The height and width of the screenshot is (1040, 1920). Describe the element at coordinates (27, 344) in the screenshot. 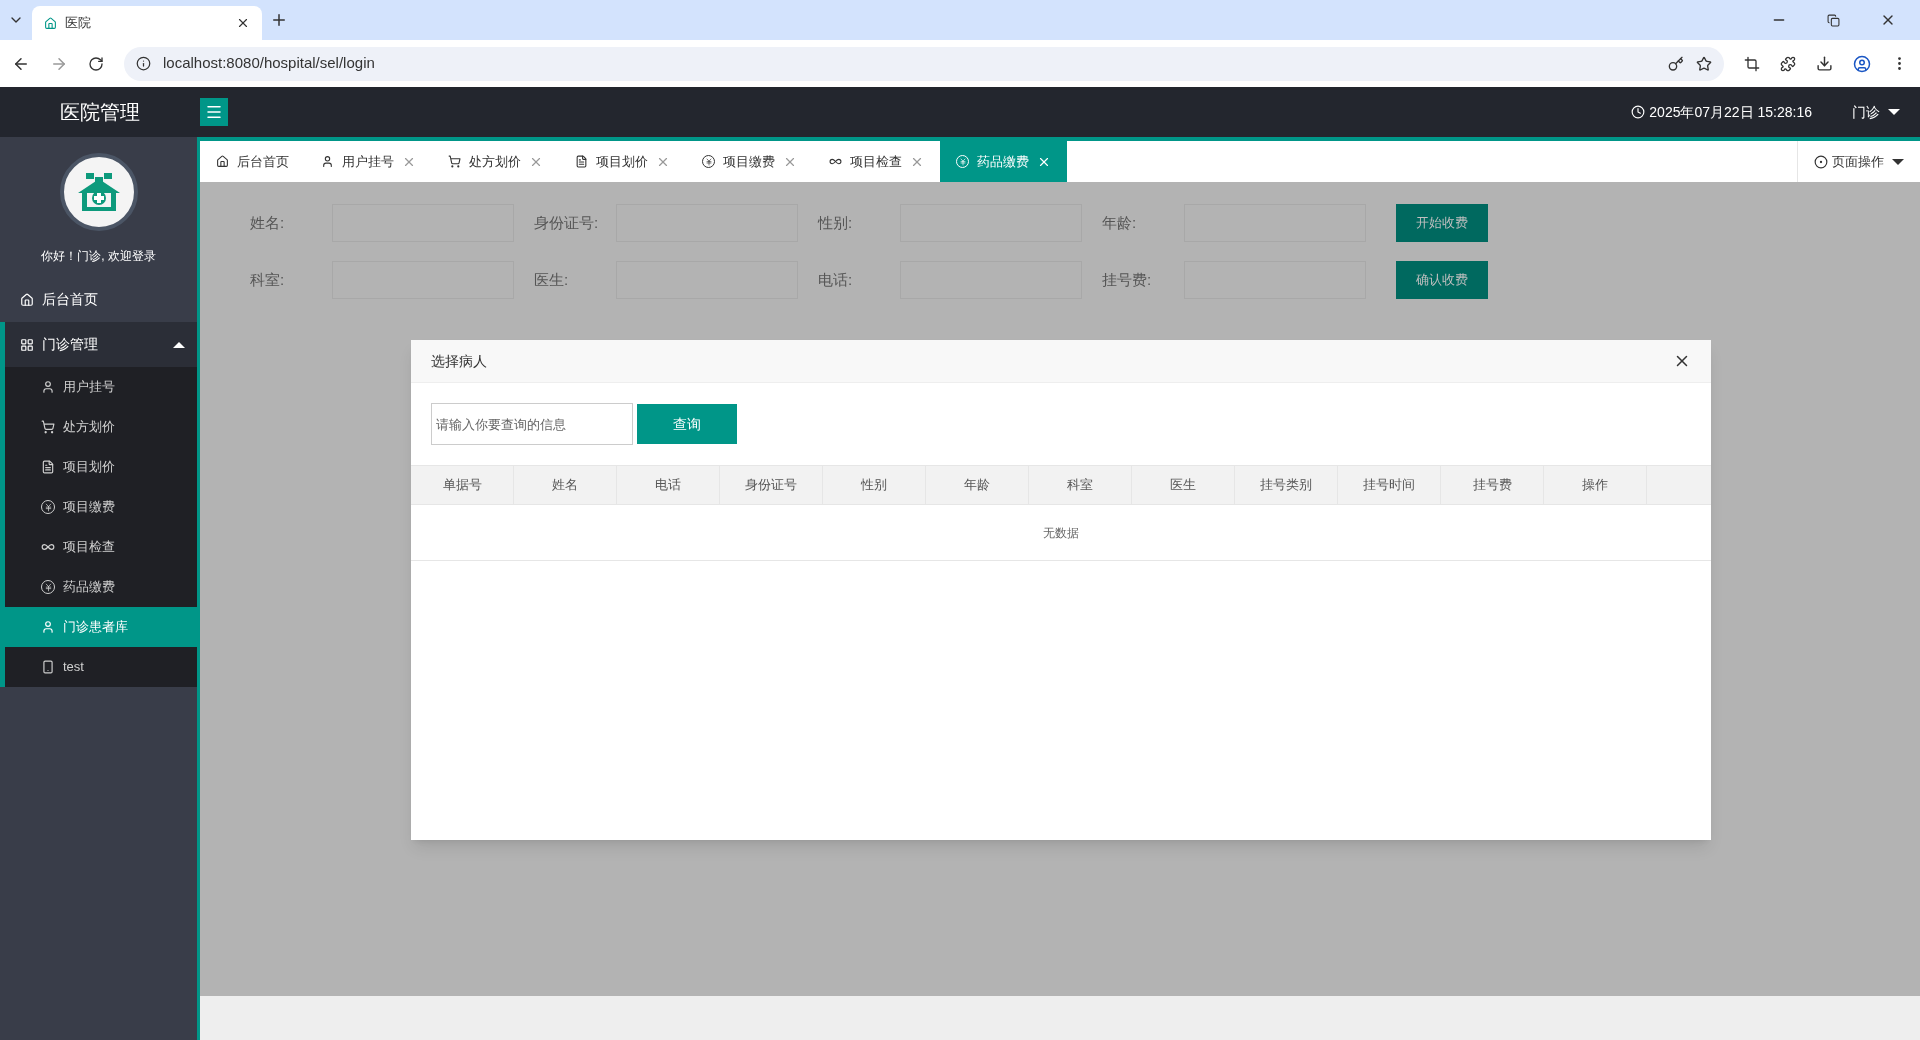

I see `grid-icon` at that location.